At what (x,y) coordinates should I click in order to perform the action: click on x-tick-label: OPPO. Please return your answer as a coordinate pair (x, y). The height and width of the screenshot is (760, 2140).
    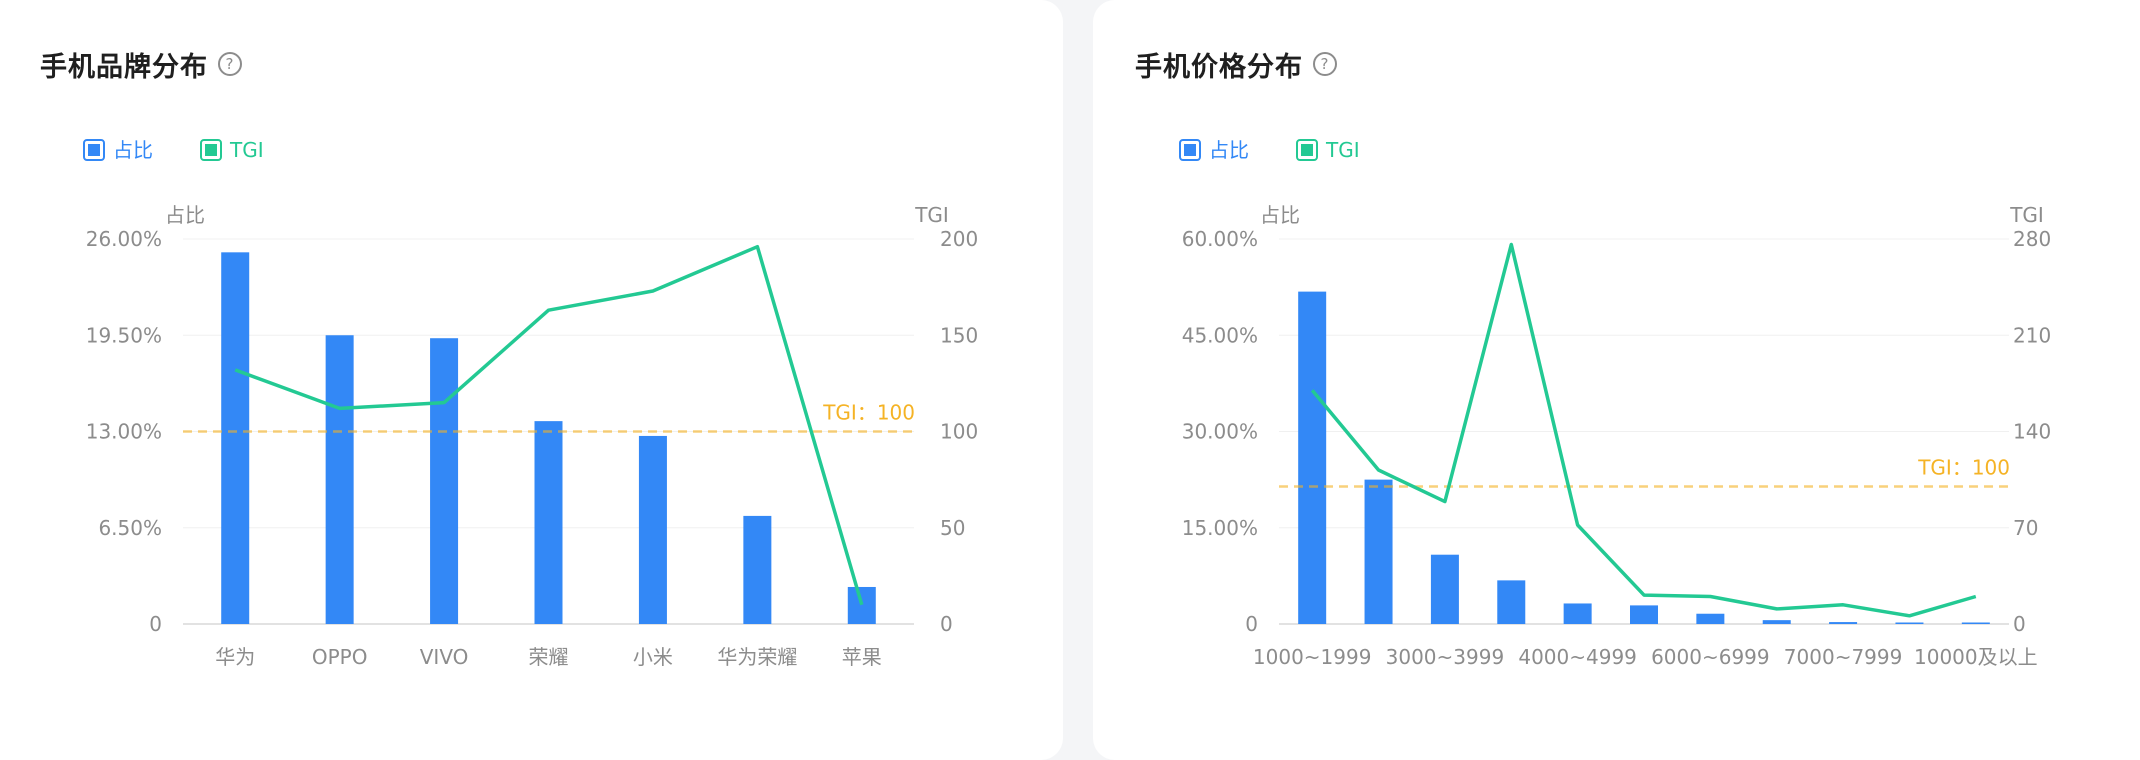
    Looking at the image, I should click on (340, 657).